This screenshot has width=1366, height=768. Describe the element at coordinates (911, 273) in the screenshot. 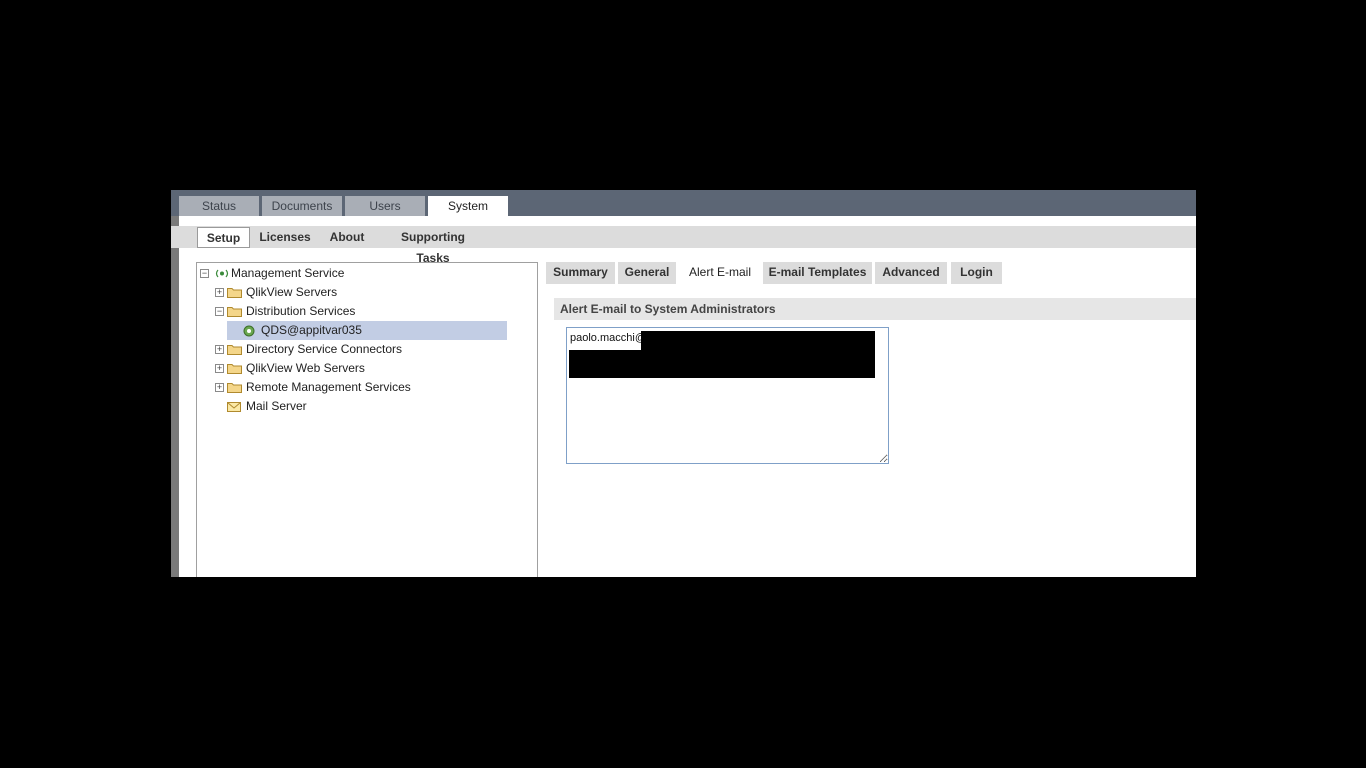

I see `tab-advanced: Advanced` at that location.